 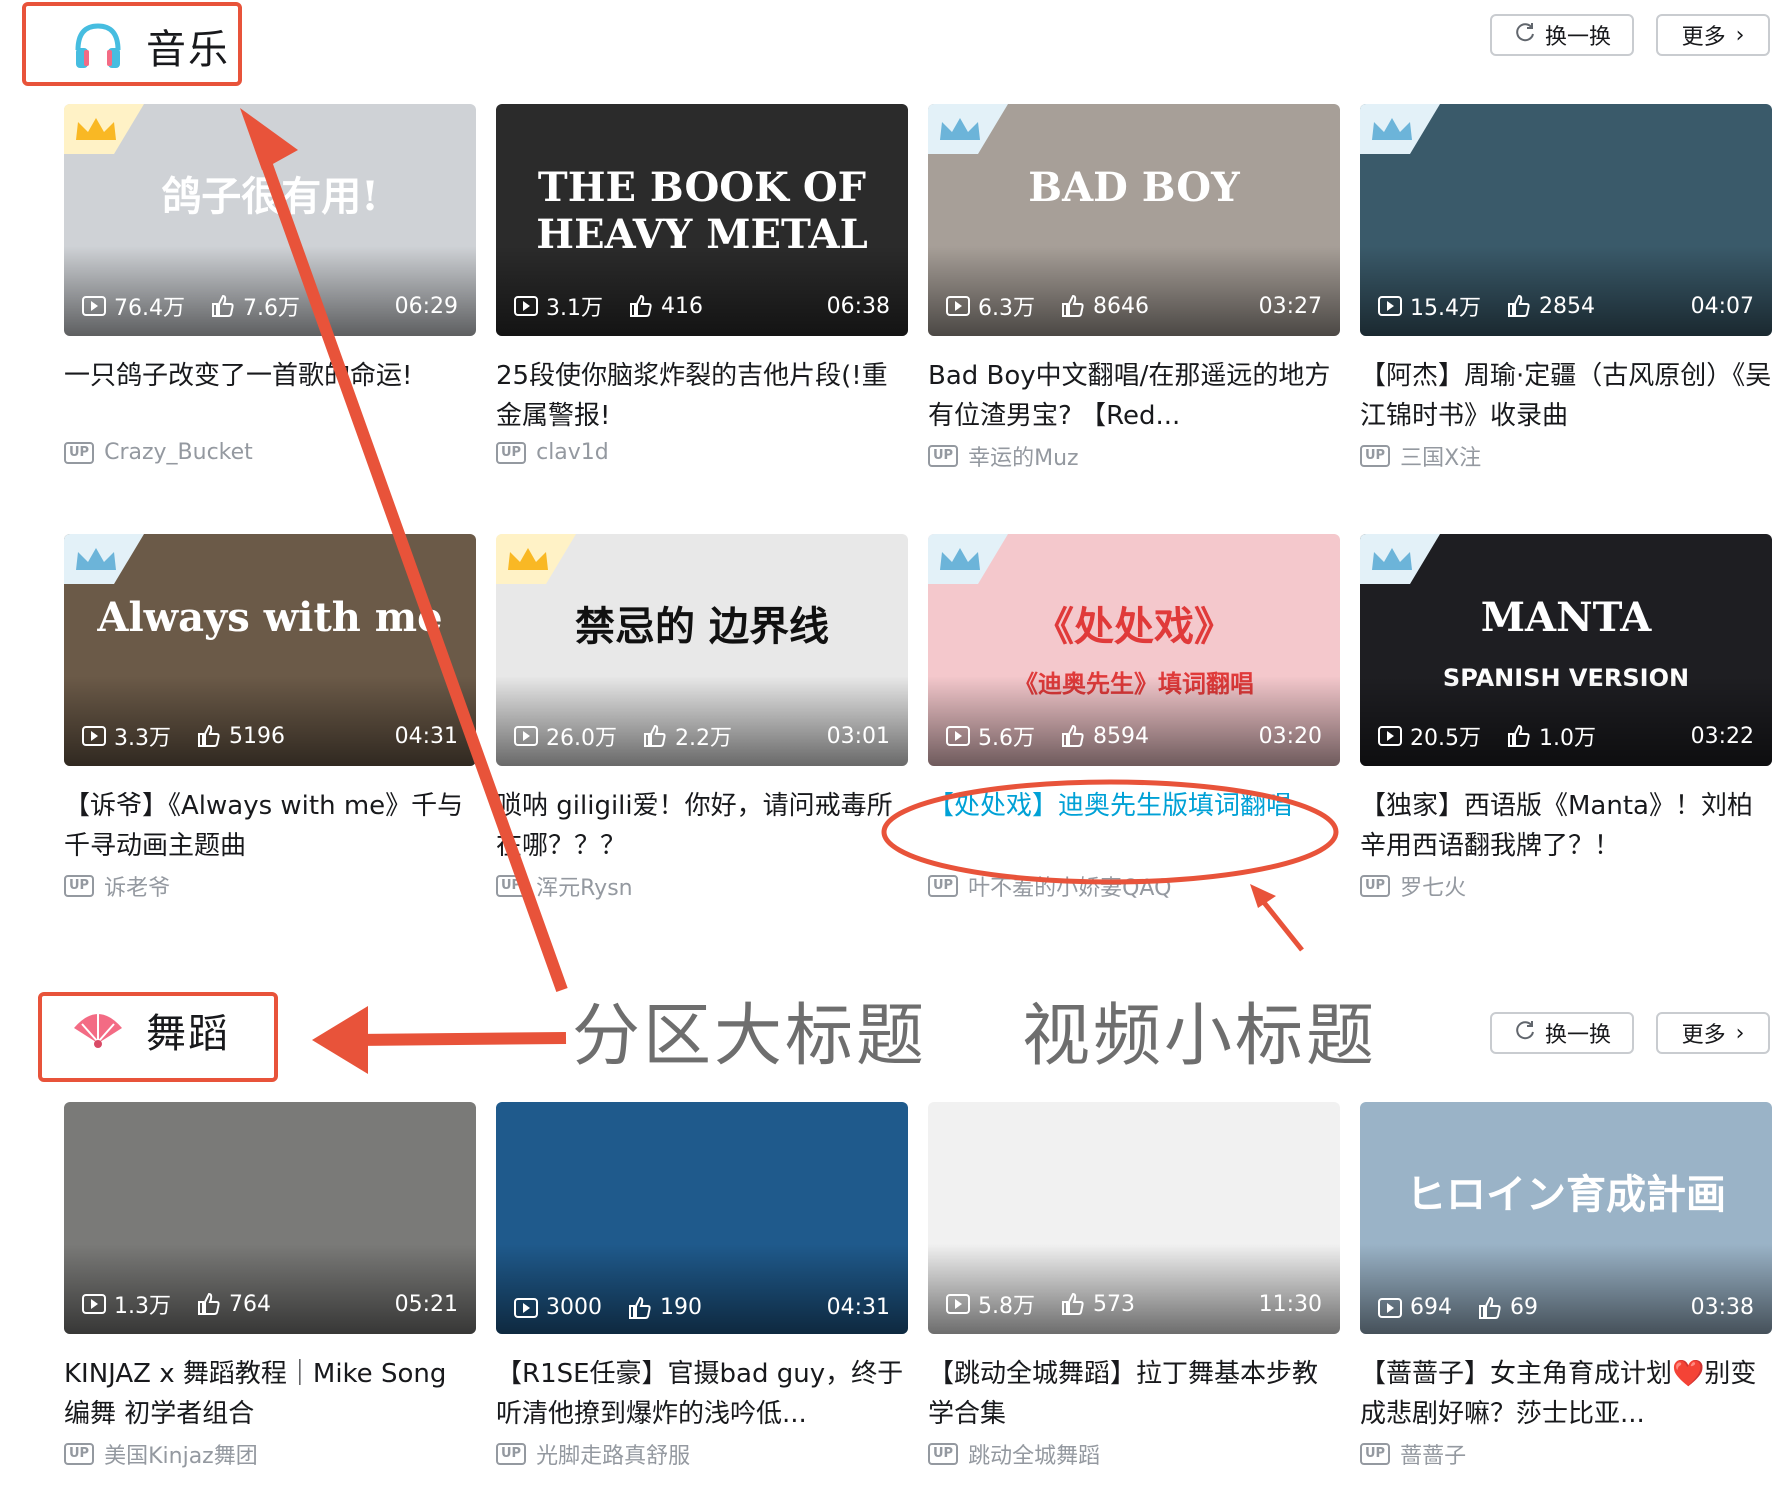 I want to click on video-thumbnail: 《处处戏》《迪奥先生》填词翻唱5.6万859403:20, so click(x=1134, y=650).